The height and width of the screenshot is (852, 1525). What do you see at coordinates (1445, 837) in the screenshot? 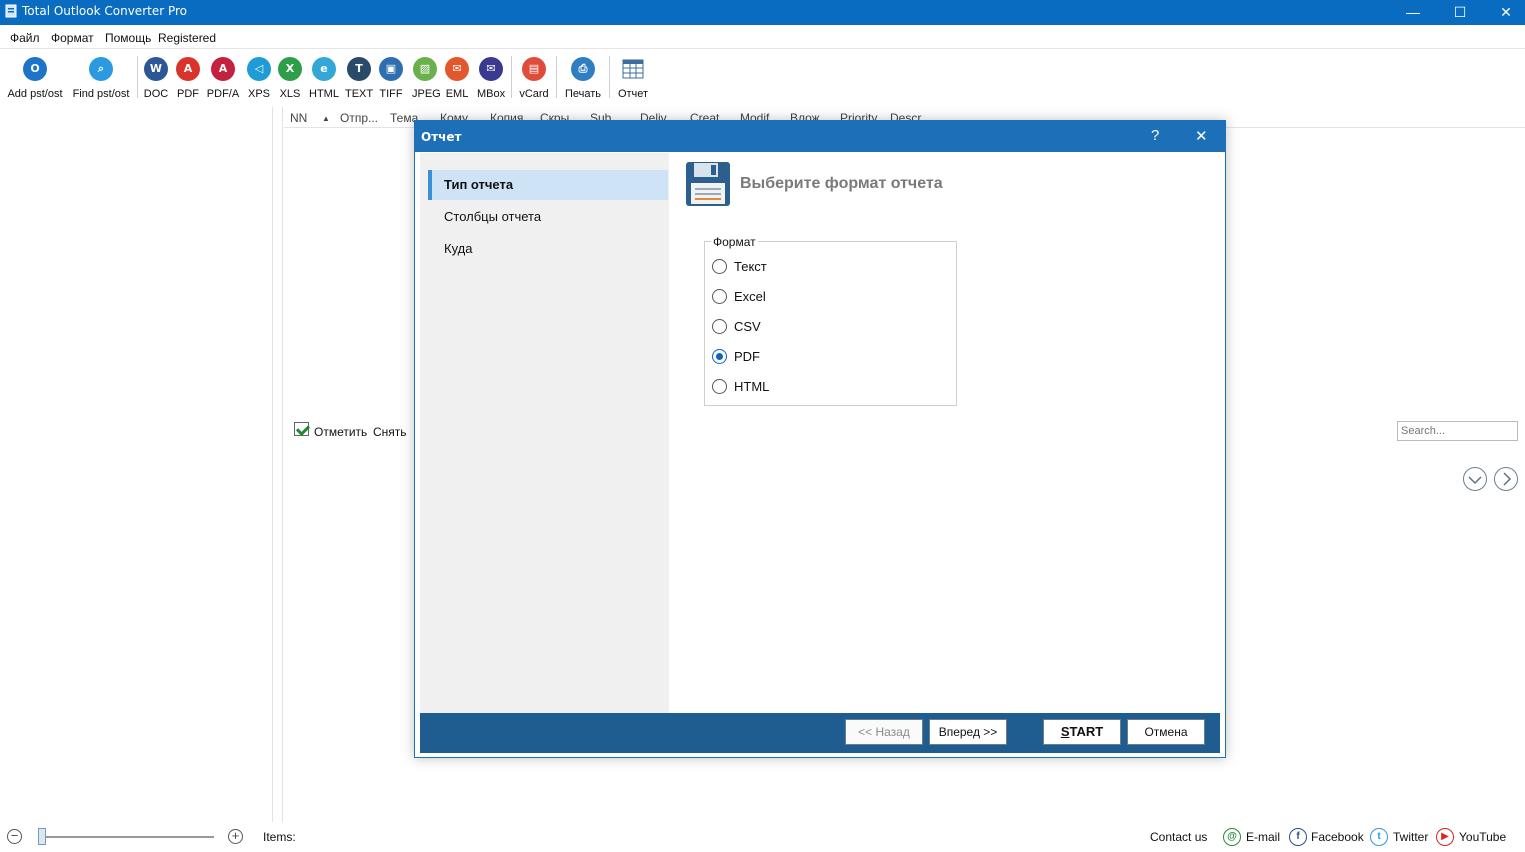
I see `youtube-icon: ▶` at bounding box center [1445, 837].